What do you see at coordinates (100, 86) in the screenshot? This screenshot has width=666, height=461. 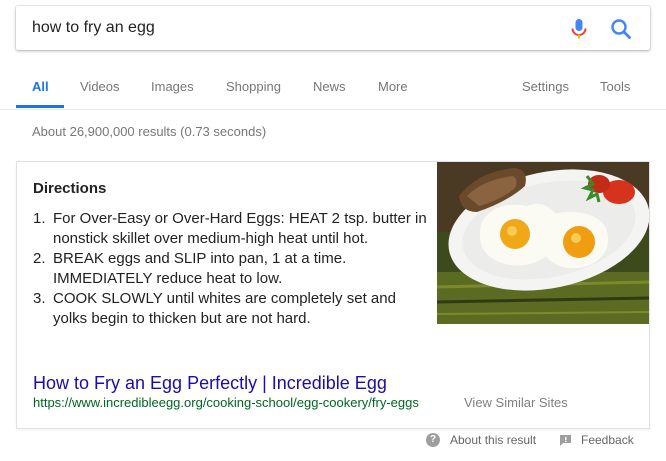 I see `tab-videos: Videos` at bounding box center [100, 86].